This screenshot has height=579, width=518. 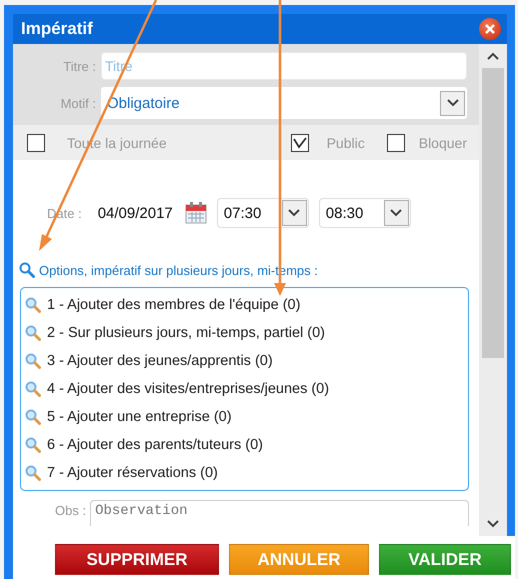 I want to click on option-item: 6 - Ajouter des parents/tuteurs (0), so click(x=246, y=445).